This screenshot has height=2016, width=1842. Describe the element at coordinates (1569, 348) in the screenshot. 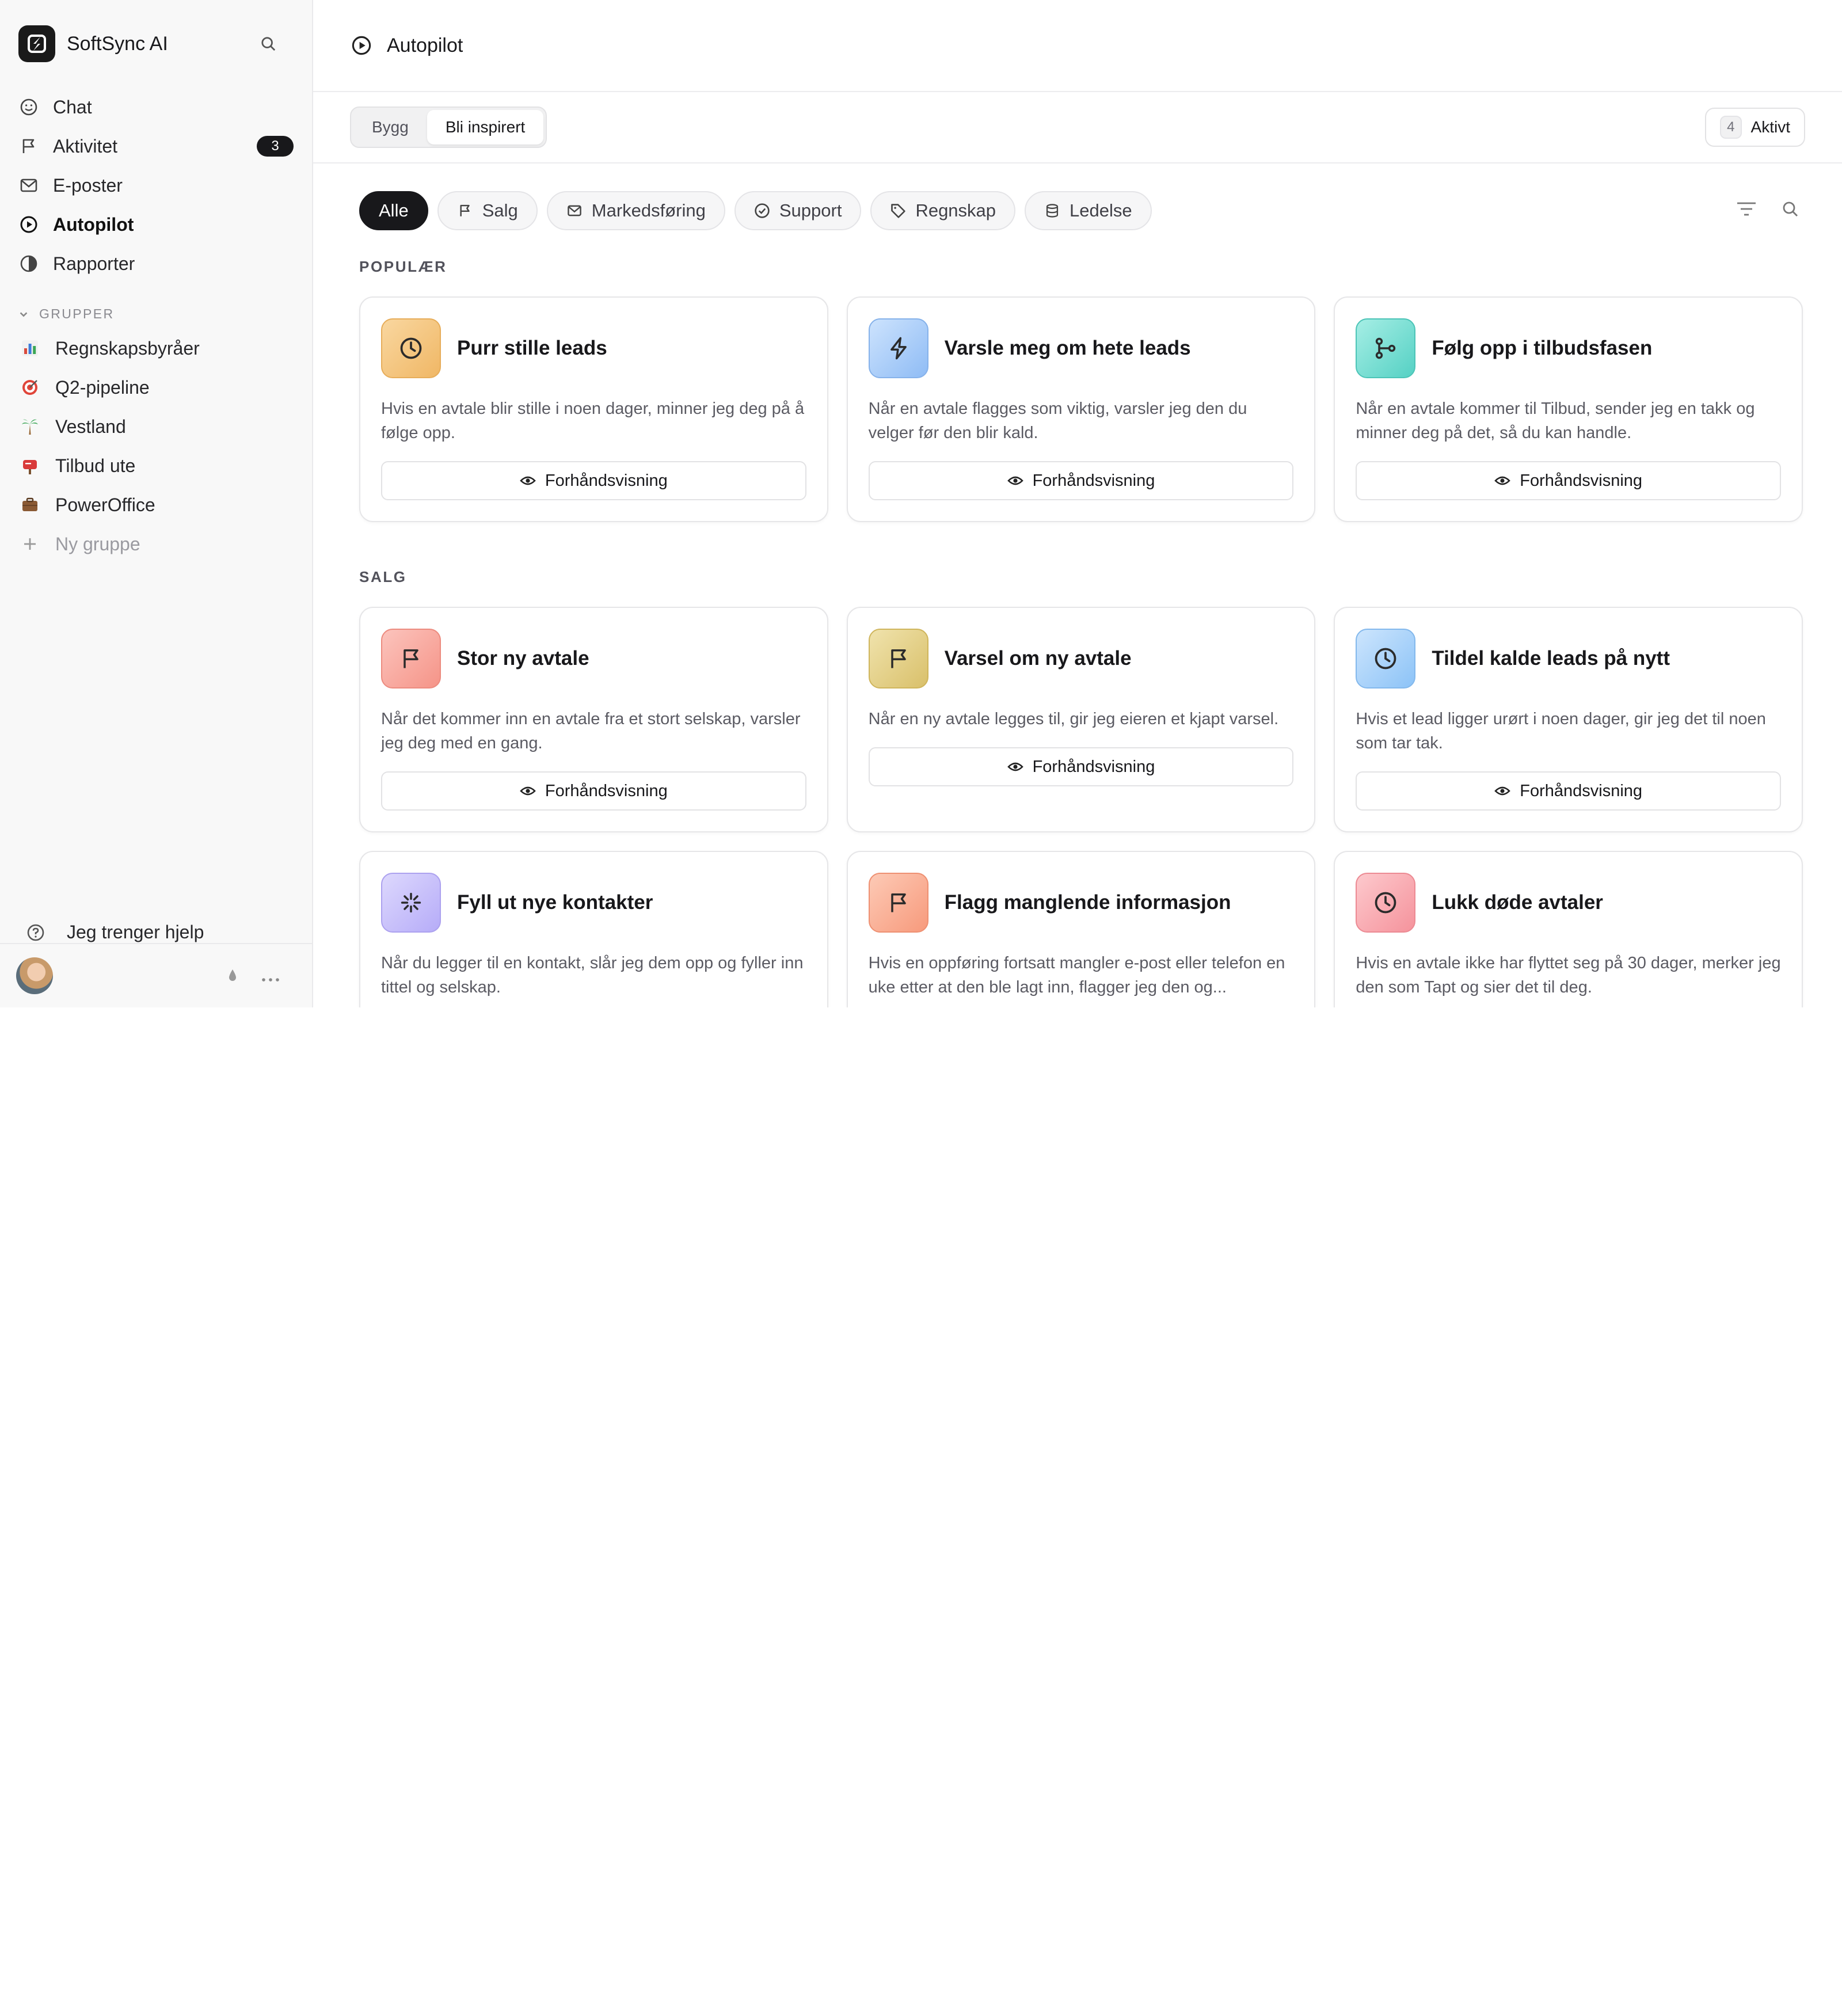

I see `card-header: Følg opp i tilbudsfasen` at that location.